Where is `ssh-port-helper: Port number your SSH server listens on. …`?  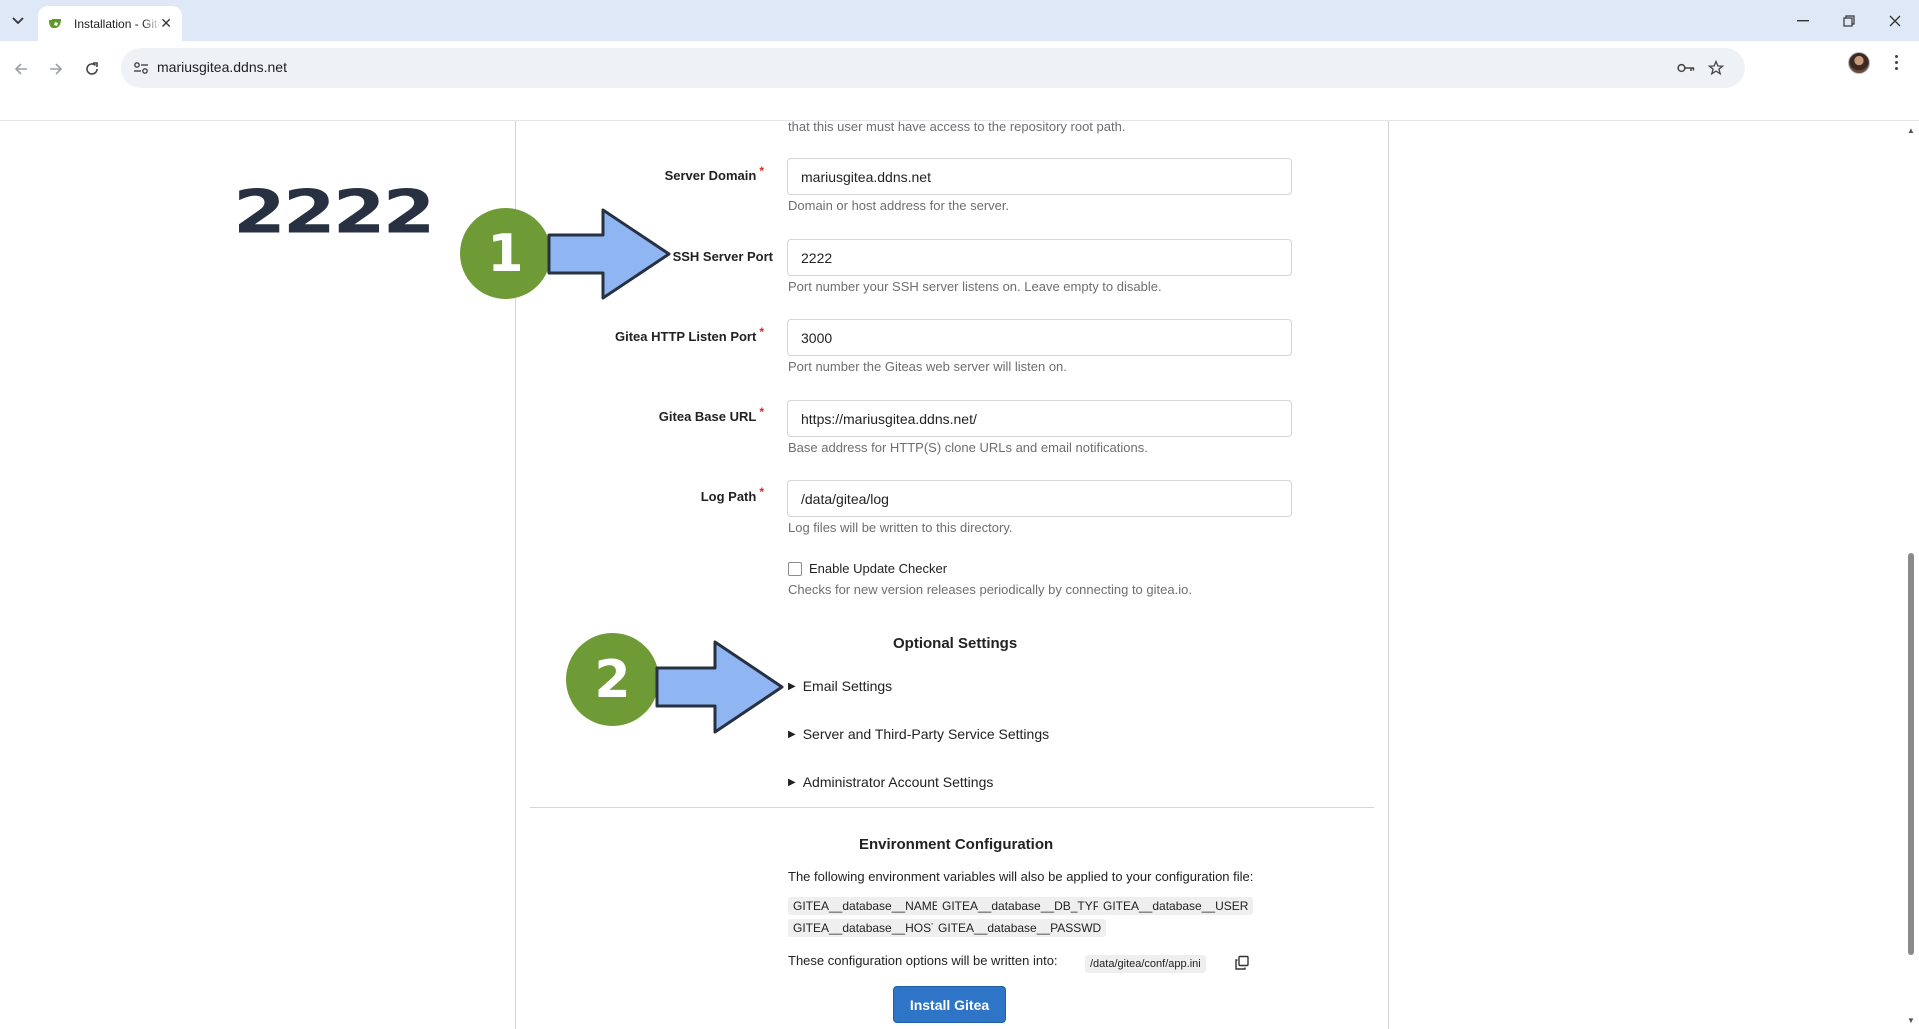
ssh-port-helper: Port number your SSH server listens on. … is located at coordinates (975, 286).